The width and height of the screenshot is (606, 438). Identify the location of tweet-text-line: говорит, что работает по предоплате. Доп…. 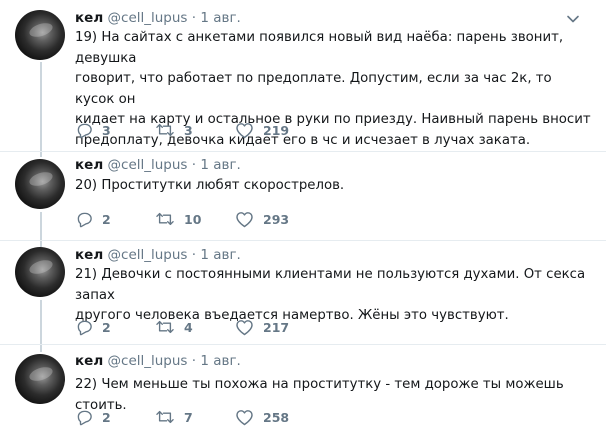
(313, 89).